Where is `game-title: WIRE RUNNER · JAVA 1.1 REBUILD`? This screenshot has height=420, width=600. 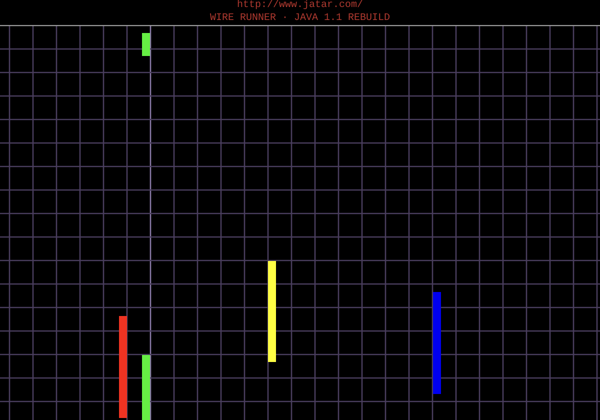
game-title: WIRE RUNNER · JAVA 1.1 REBUILD is located at coordinates (300, 19).